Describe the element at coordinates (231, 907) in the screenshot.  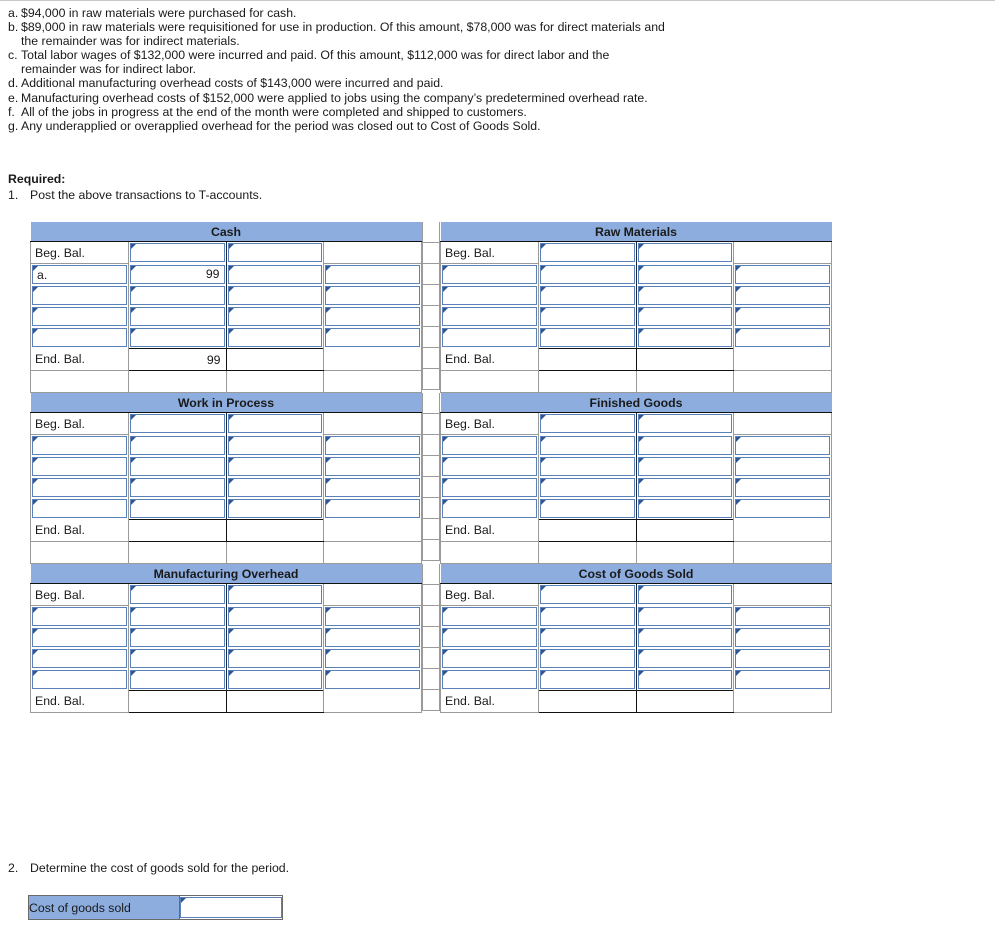
I see `cost-of-goods-sold-input` at that location.